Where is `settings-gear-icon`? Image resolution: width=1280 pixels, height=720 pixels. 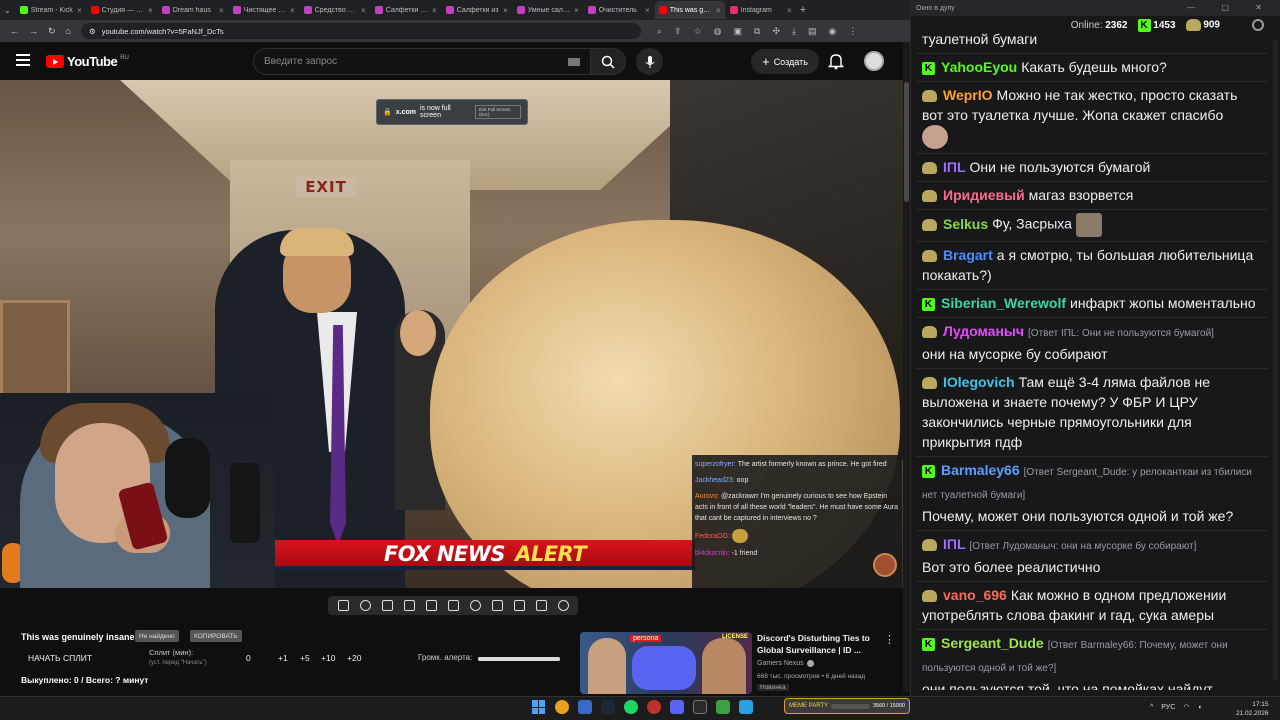
settings-gear-icon is located at coordinates (563, 605).